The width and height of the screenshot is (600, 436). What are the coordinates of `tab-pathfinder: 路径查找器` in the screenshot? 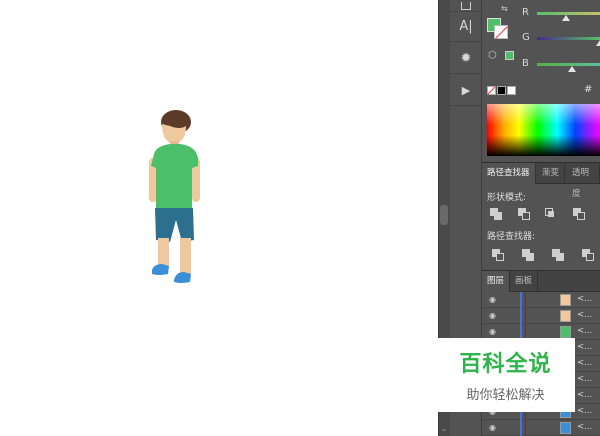 It's located at (509, 173).